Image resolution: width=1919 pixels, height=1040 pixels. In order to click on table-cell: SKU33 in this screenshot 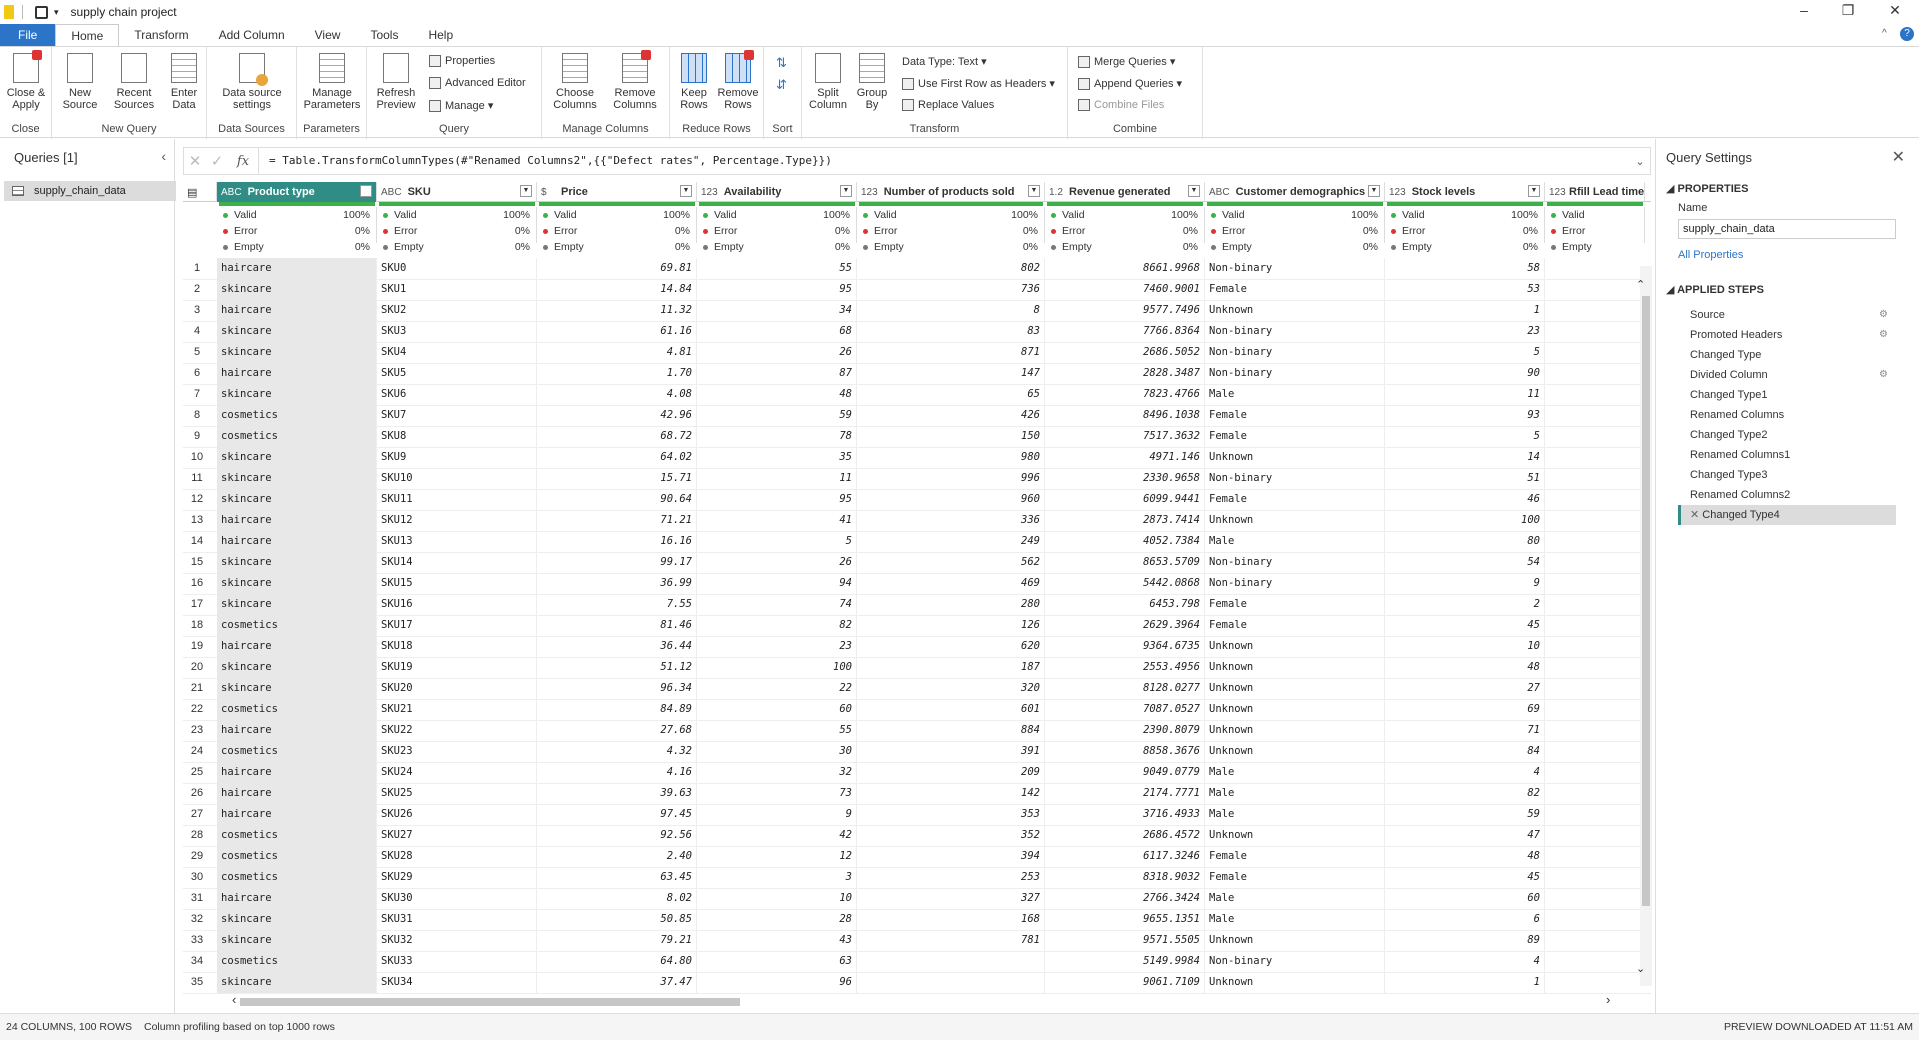, I will do `click(457, 961)`.